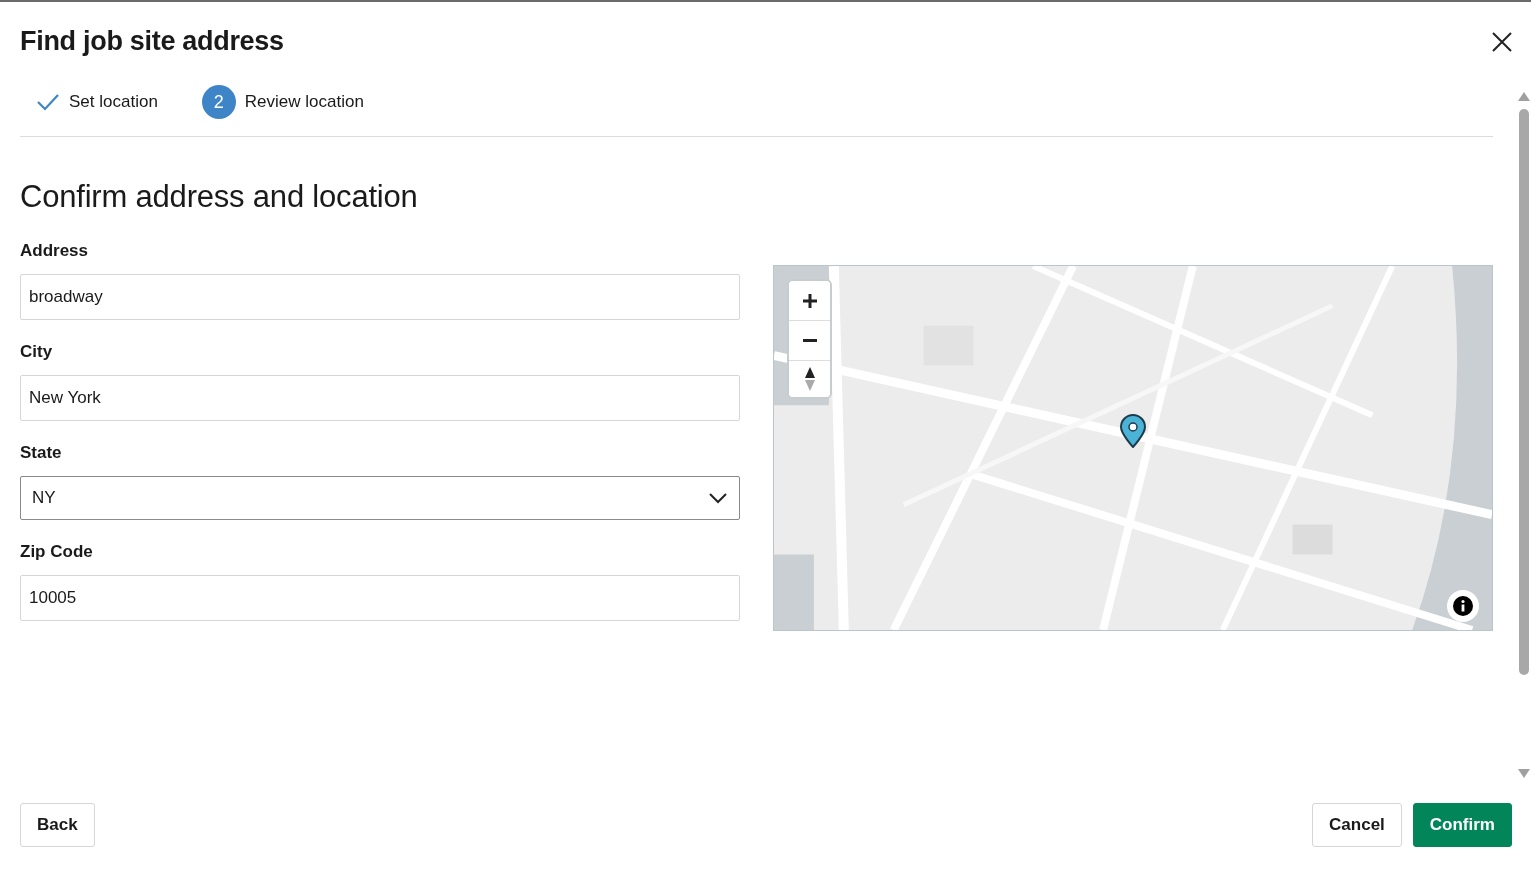 The width and height of the screenshot is (1531, 876). What do you see at coordinates (152, 41) in the screenshot?
I see `dialog-title: Find job site address` at bounding box center [152, 41].